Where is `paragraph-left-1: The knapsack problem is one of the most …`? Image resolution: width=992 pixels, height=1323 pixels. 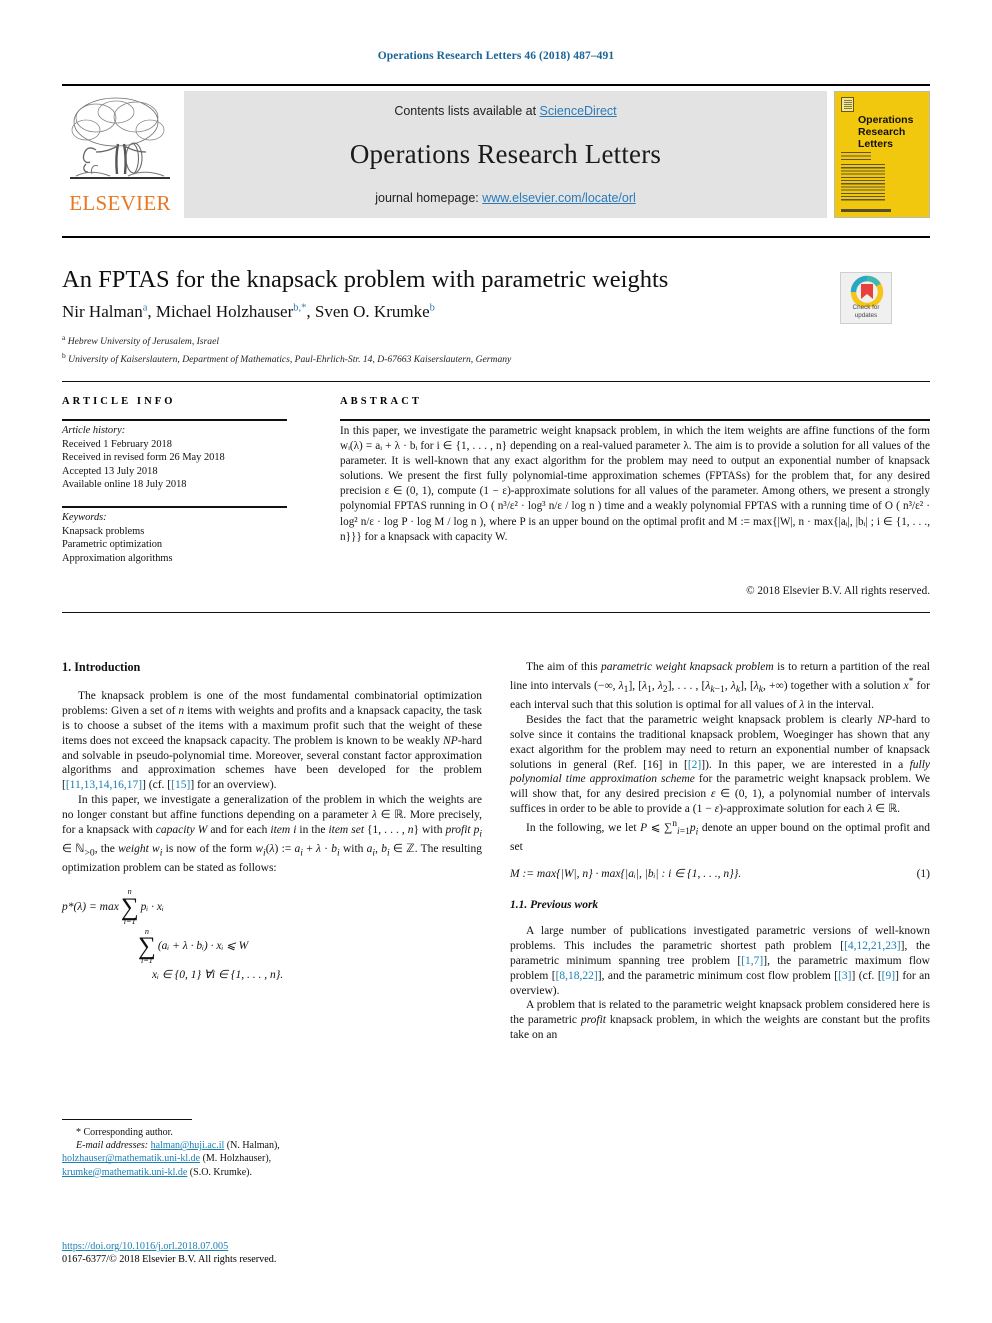 paragraph-left-1: The knapsack problem is one of the most … is located at coordinates (272, 740).